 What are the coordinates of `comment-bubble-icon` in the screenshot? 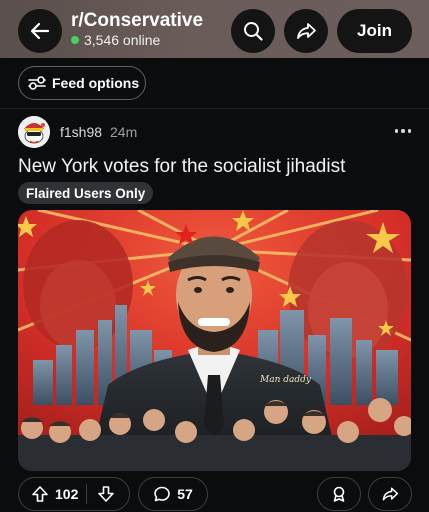 It's located at (162, 494).